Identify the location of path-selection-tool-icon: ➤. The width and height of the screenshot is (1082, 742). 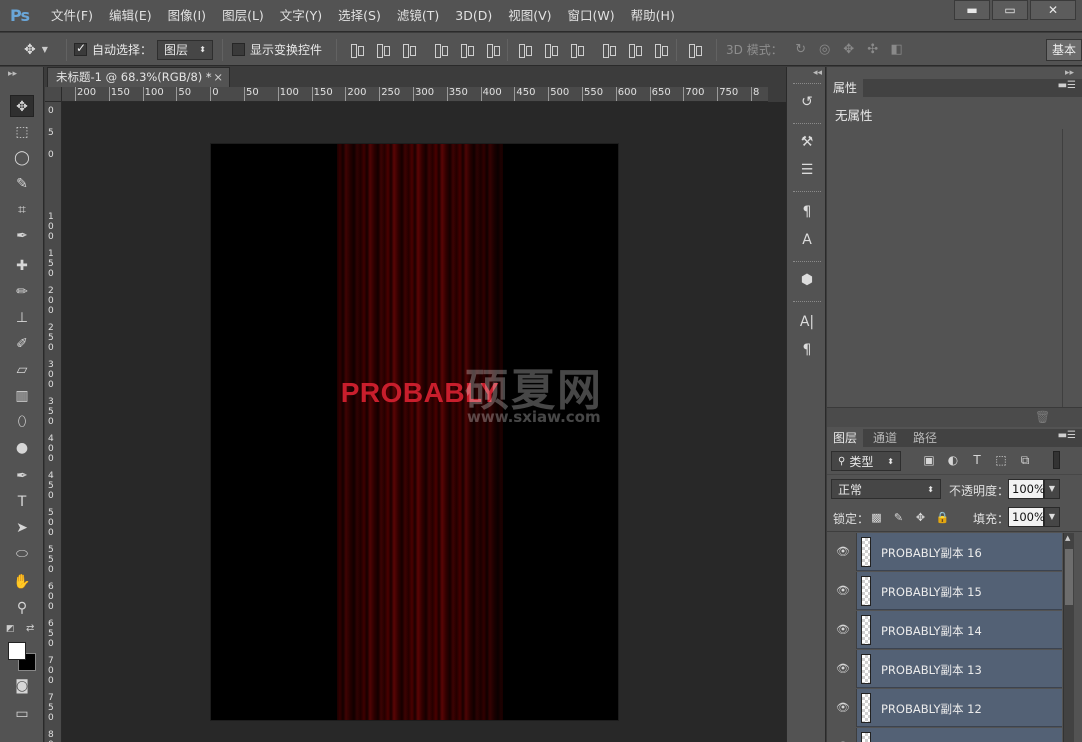
(22, 528).